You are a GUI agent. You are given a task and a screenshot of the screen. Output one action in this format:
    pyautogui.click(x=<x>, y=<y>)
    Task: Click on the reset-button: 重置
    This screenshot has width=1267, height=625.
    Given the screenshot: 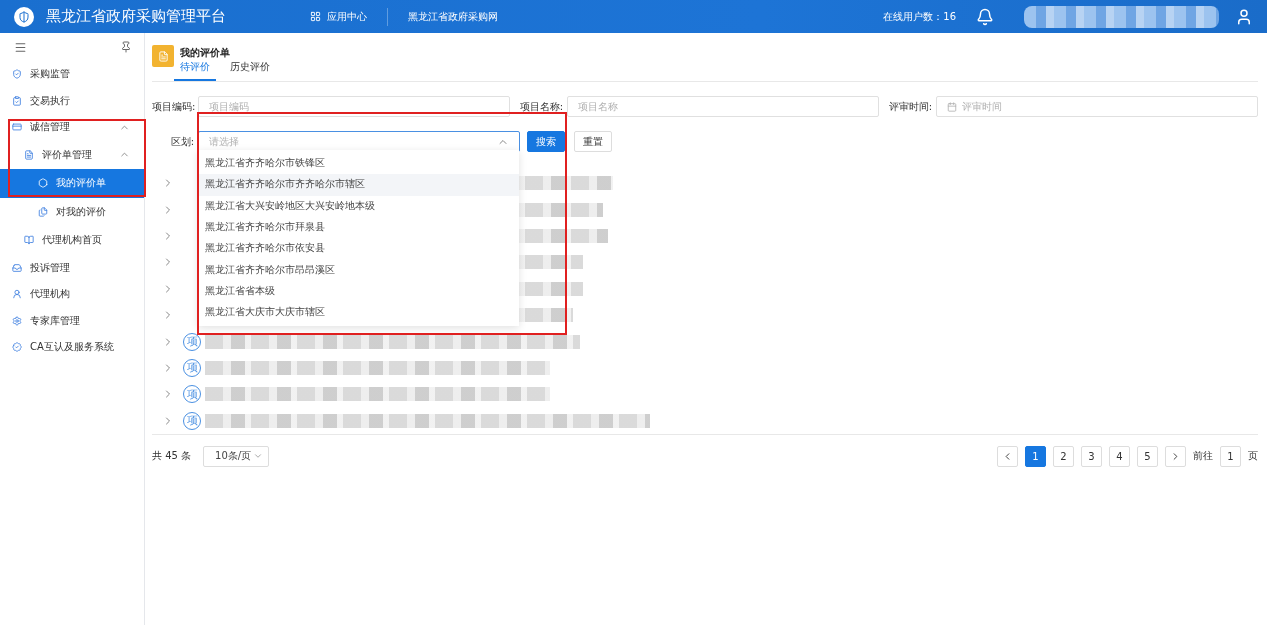 What is the action you would take?
    pyautogui.click(x=593, y=141)
    